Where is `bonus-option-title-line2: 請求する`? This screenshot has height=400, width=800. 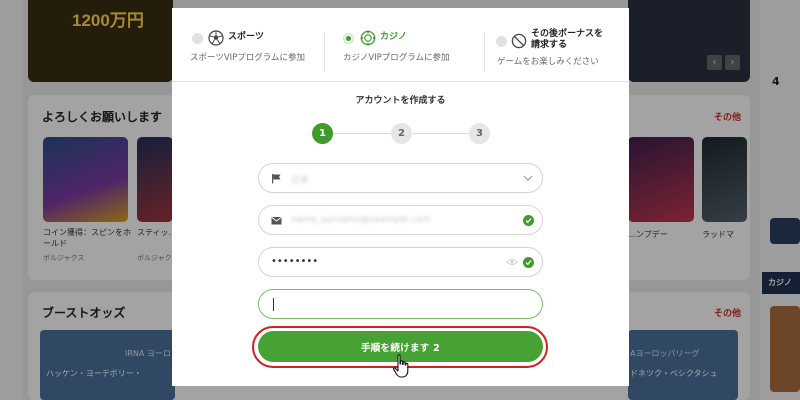
bonus-option-title-line2: 請求する is located at coordinates (549, 45).